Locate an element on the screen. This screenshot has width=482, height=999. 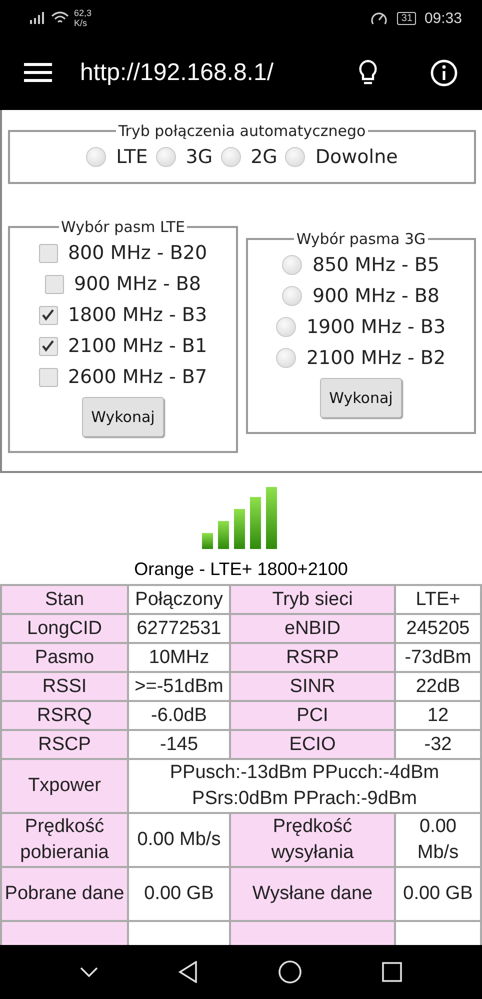
table-cell: Txpower is located at coordinates (64, 786).